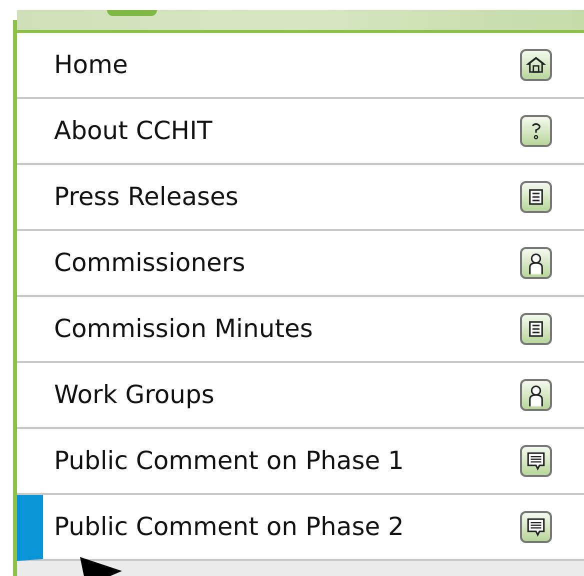  What do you see at coordinates (300, 198) in the screenshot?
I see `menu-item: Press Releases` at bounding box center [300, 198].